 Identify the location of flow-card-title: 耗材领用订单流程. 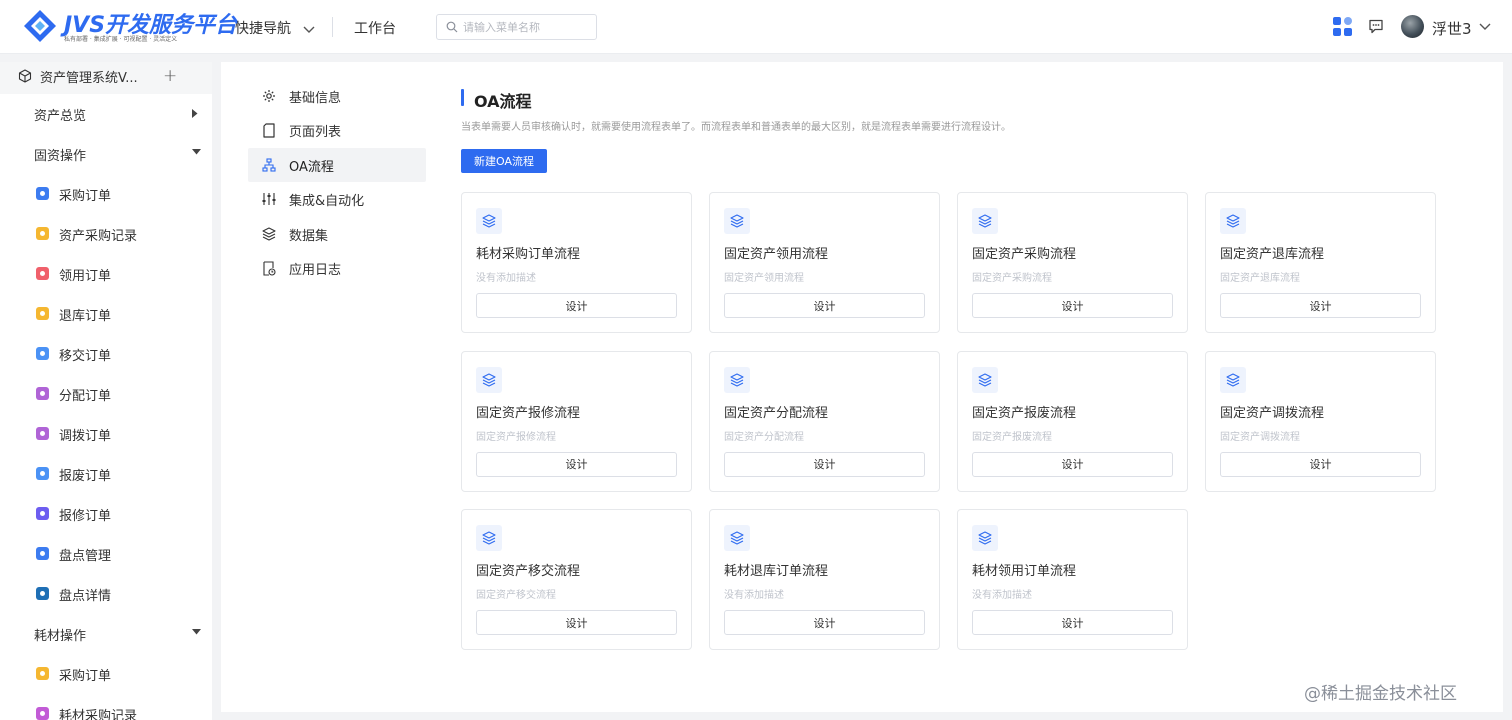
(1024, 571).